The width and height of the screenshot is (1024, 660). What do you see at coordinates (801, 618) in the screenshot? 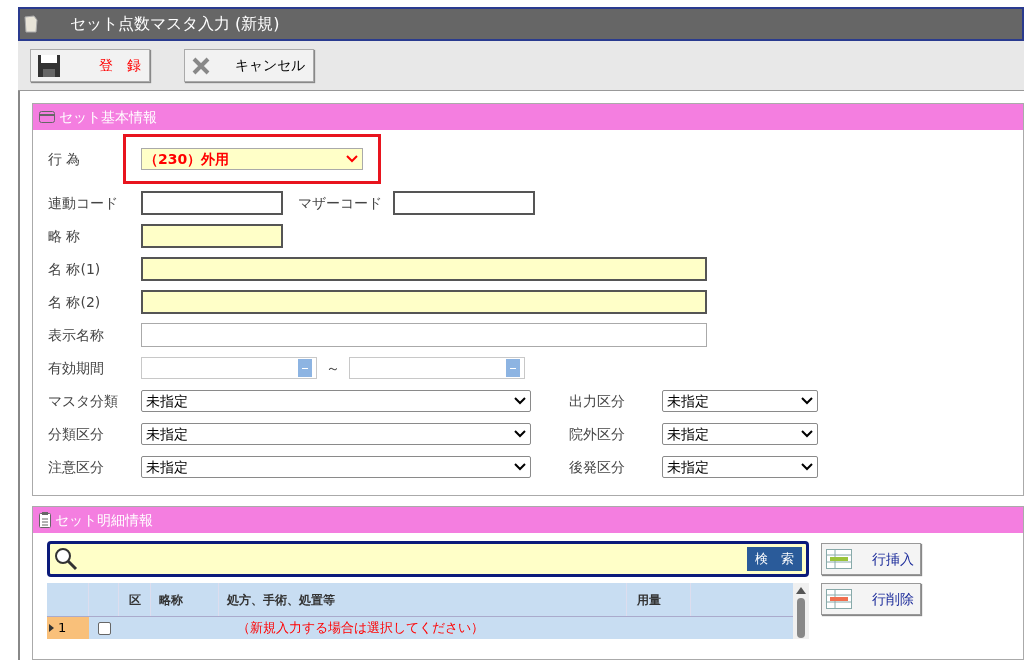
I see `scrollbar-thumb` at bounding box center [801, 618].